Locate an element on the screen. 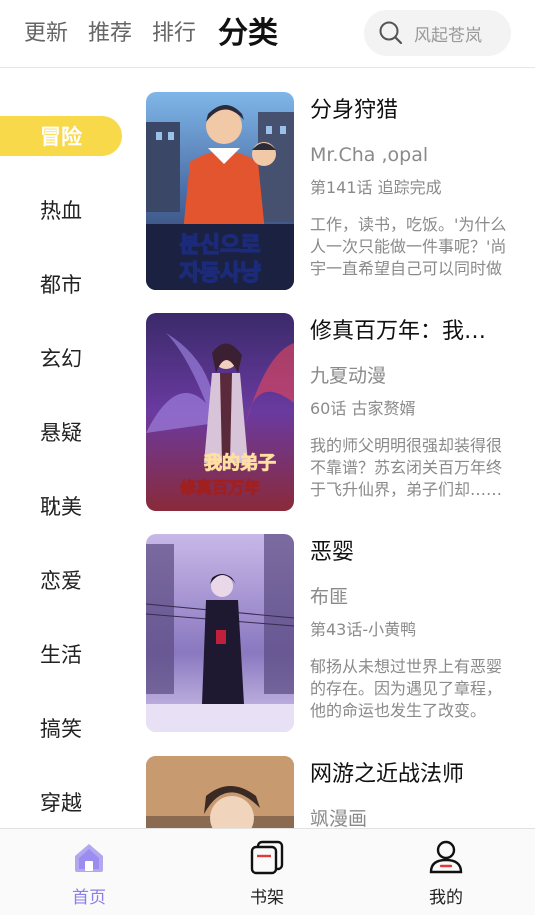 Image resolution: width=535 pixels, height=915 pixels. svg-text: 분신으로 is located at coordinates (220, 245).